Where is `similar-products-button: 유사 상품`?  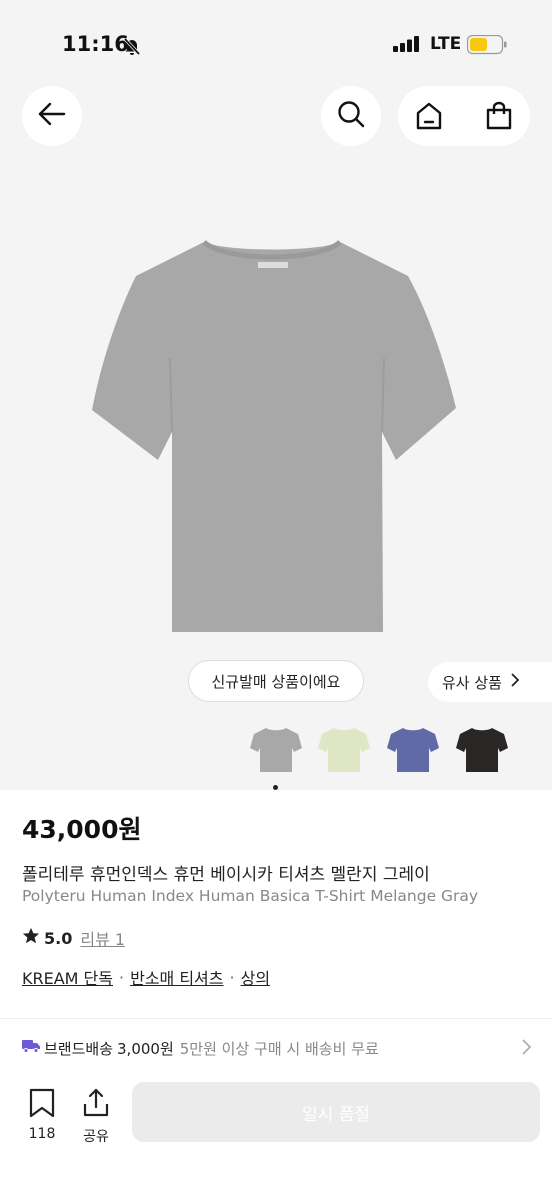
similar-products-button: 유사 상품 is located at coordinates (490, 682).